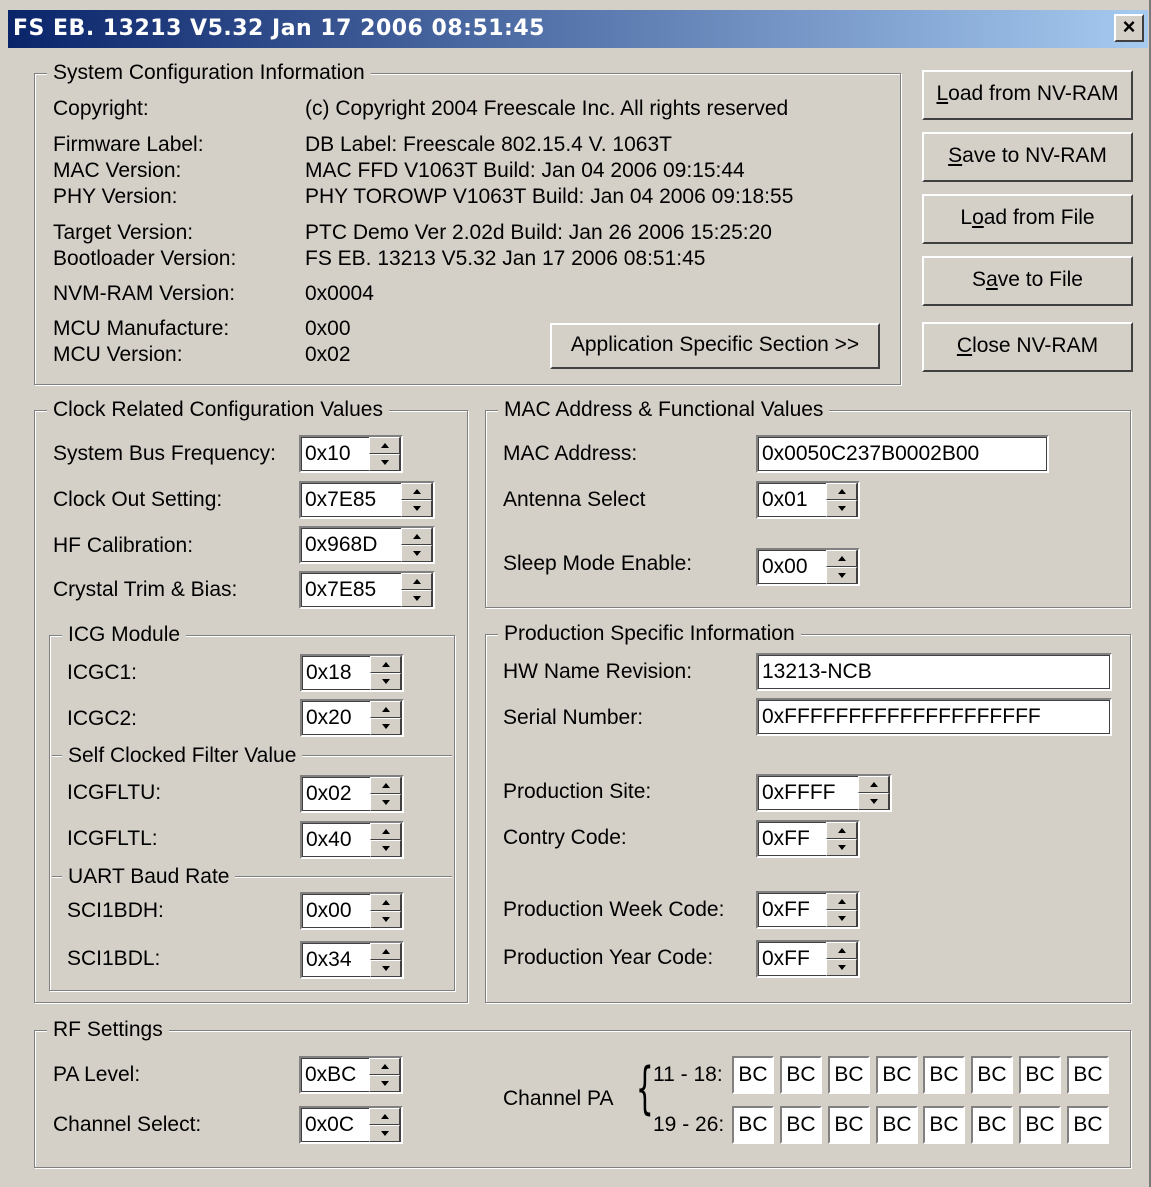 This screenshot has width=1151, height=1187. Describe the element at coordinates (1027, 347) in the screenshot. I see `close-nv-ram-button: Close NV-RAM` at that location.